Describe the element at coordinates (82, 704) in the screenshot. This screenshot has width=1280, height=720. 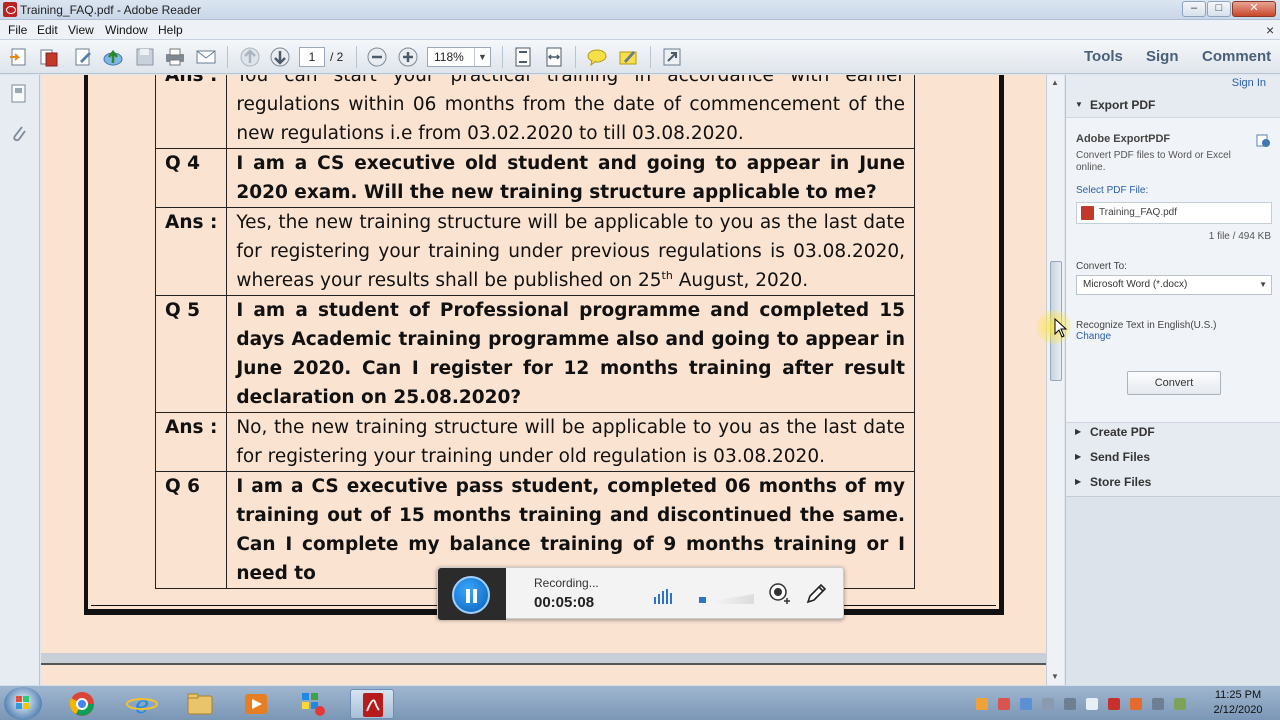
I see `chrome-icon` at that location.